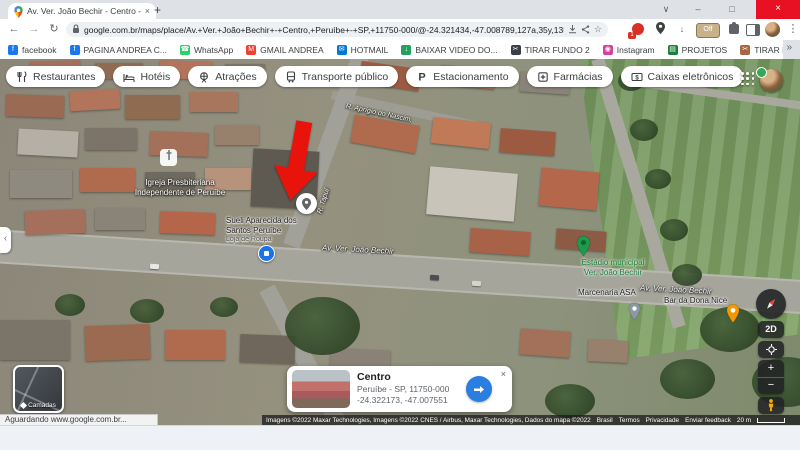 This screenshot has height=450, width=800. What do you see at coordinates (732, 9) in the screenshot?
I see `window-restore-button: □` at bounding box center [732, 9].